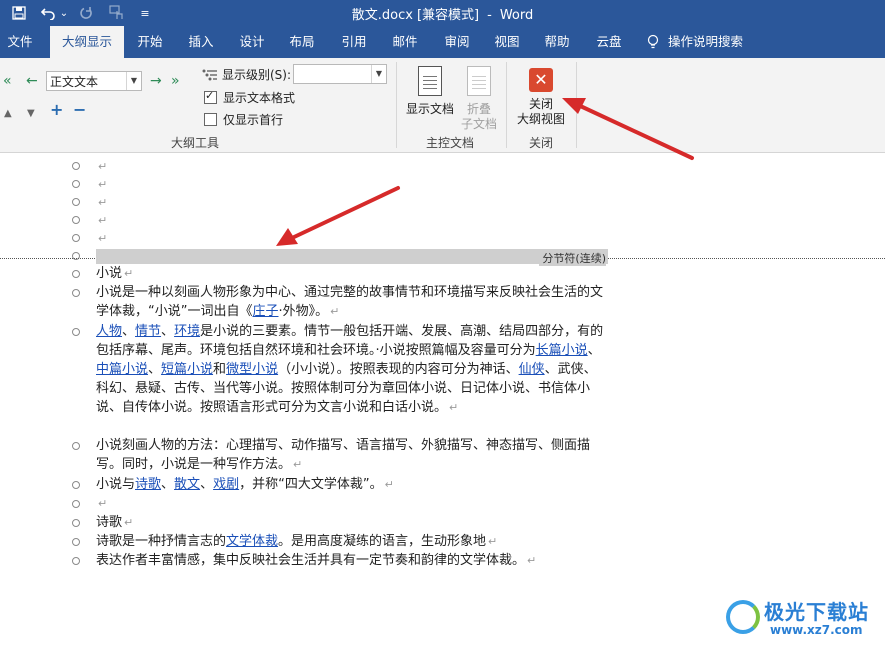 This screenshot has width=885, height=649. Describe the element at coordinates (311, 560) in the screenshot. I see `paragraph-text: 表达作者丰富情感，集中反映社会生活并具有一定节奏和韵律的文学体裁。` at that location.